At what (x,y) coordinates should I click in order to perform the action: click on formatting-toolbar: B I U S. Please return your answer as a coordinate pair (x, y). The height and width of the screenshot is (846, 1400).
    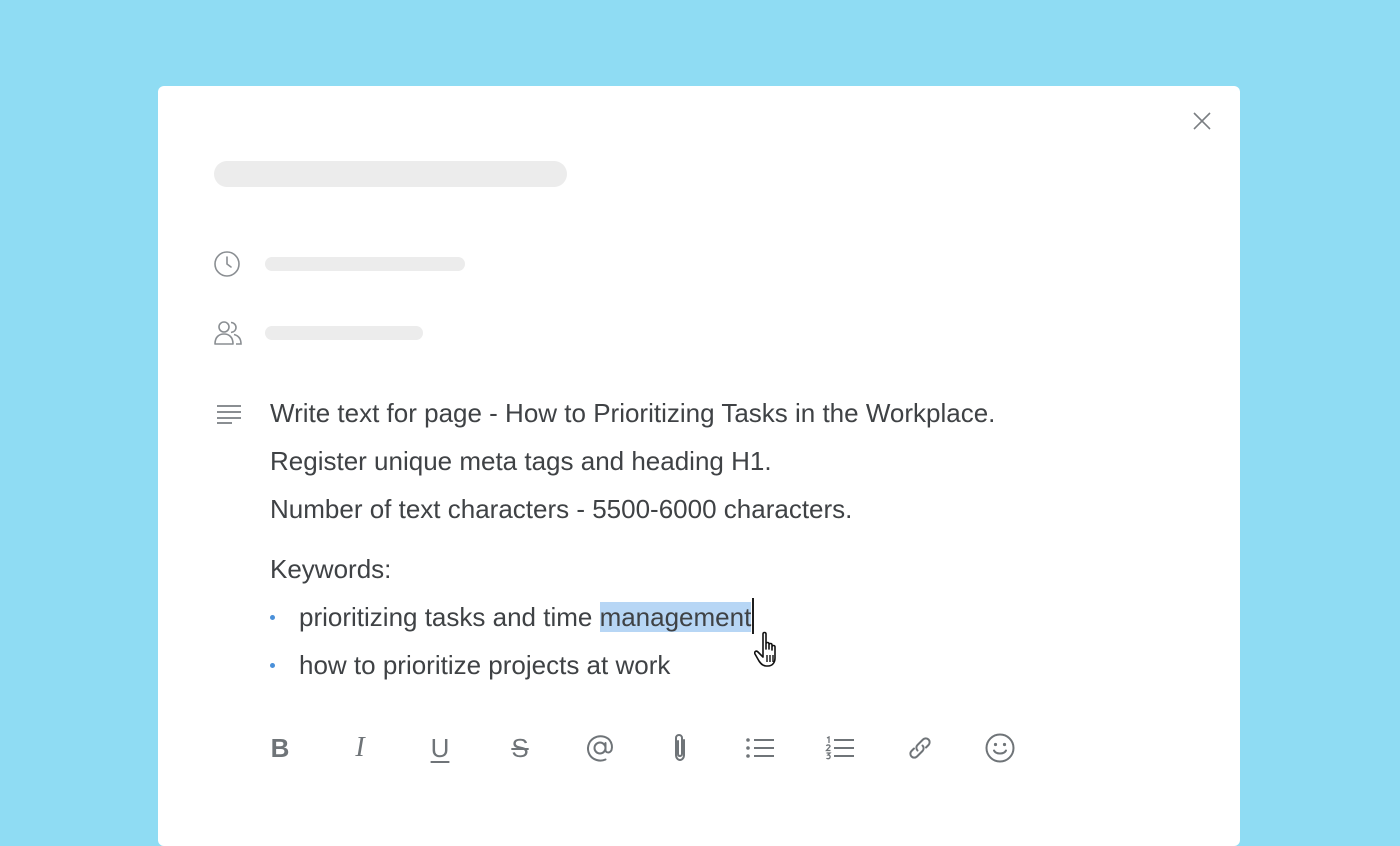
    Looking at the image, I should click on (640, 748).